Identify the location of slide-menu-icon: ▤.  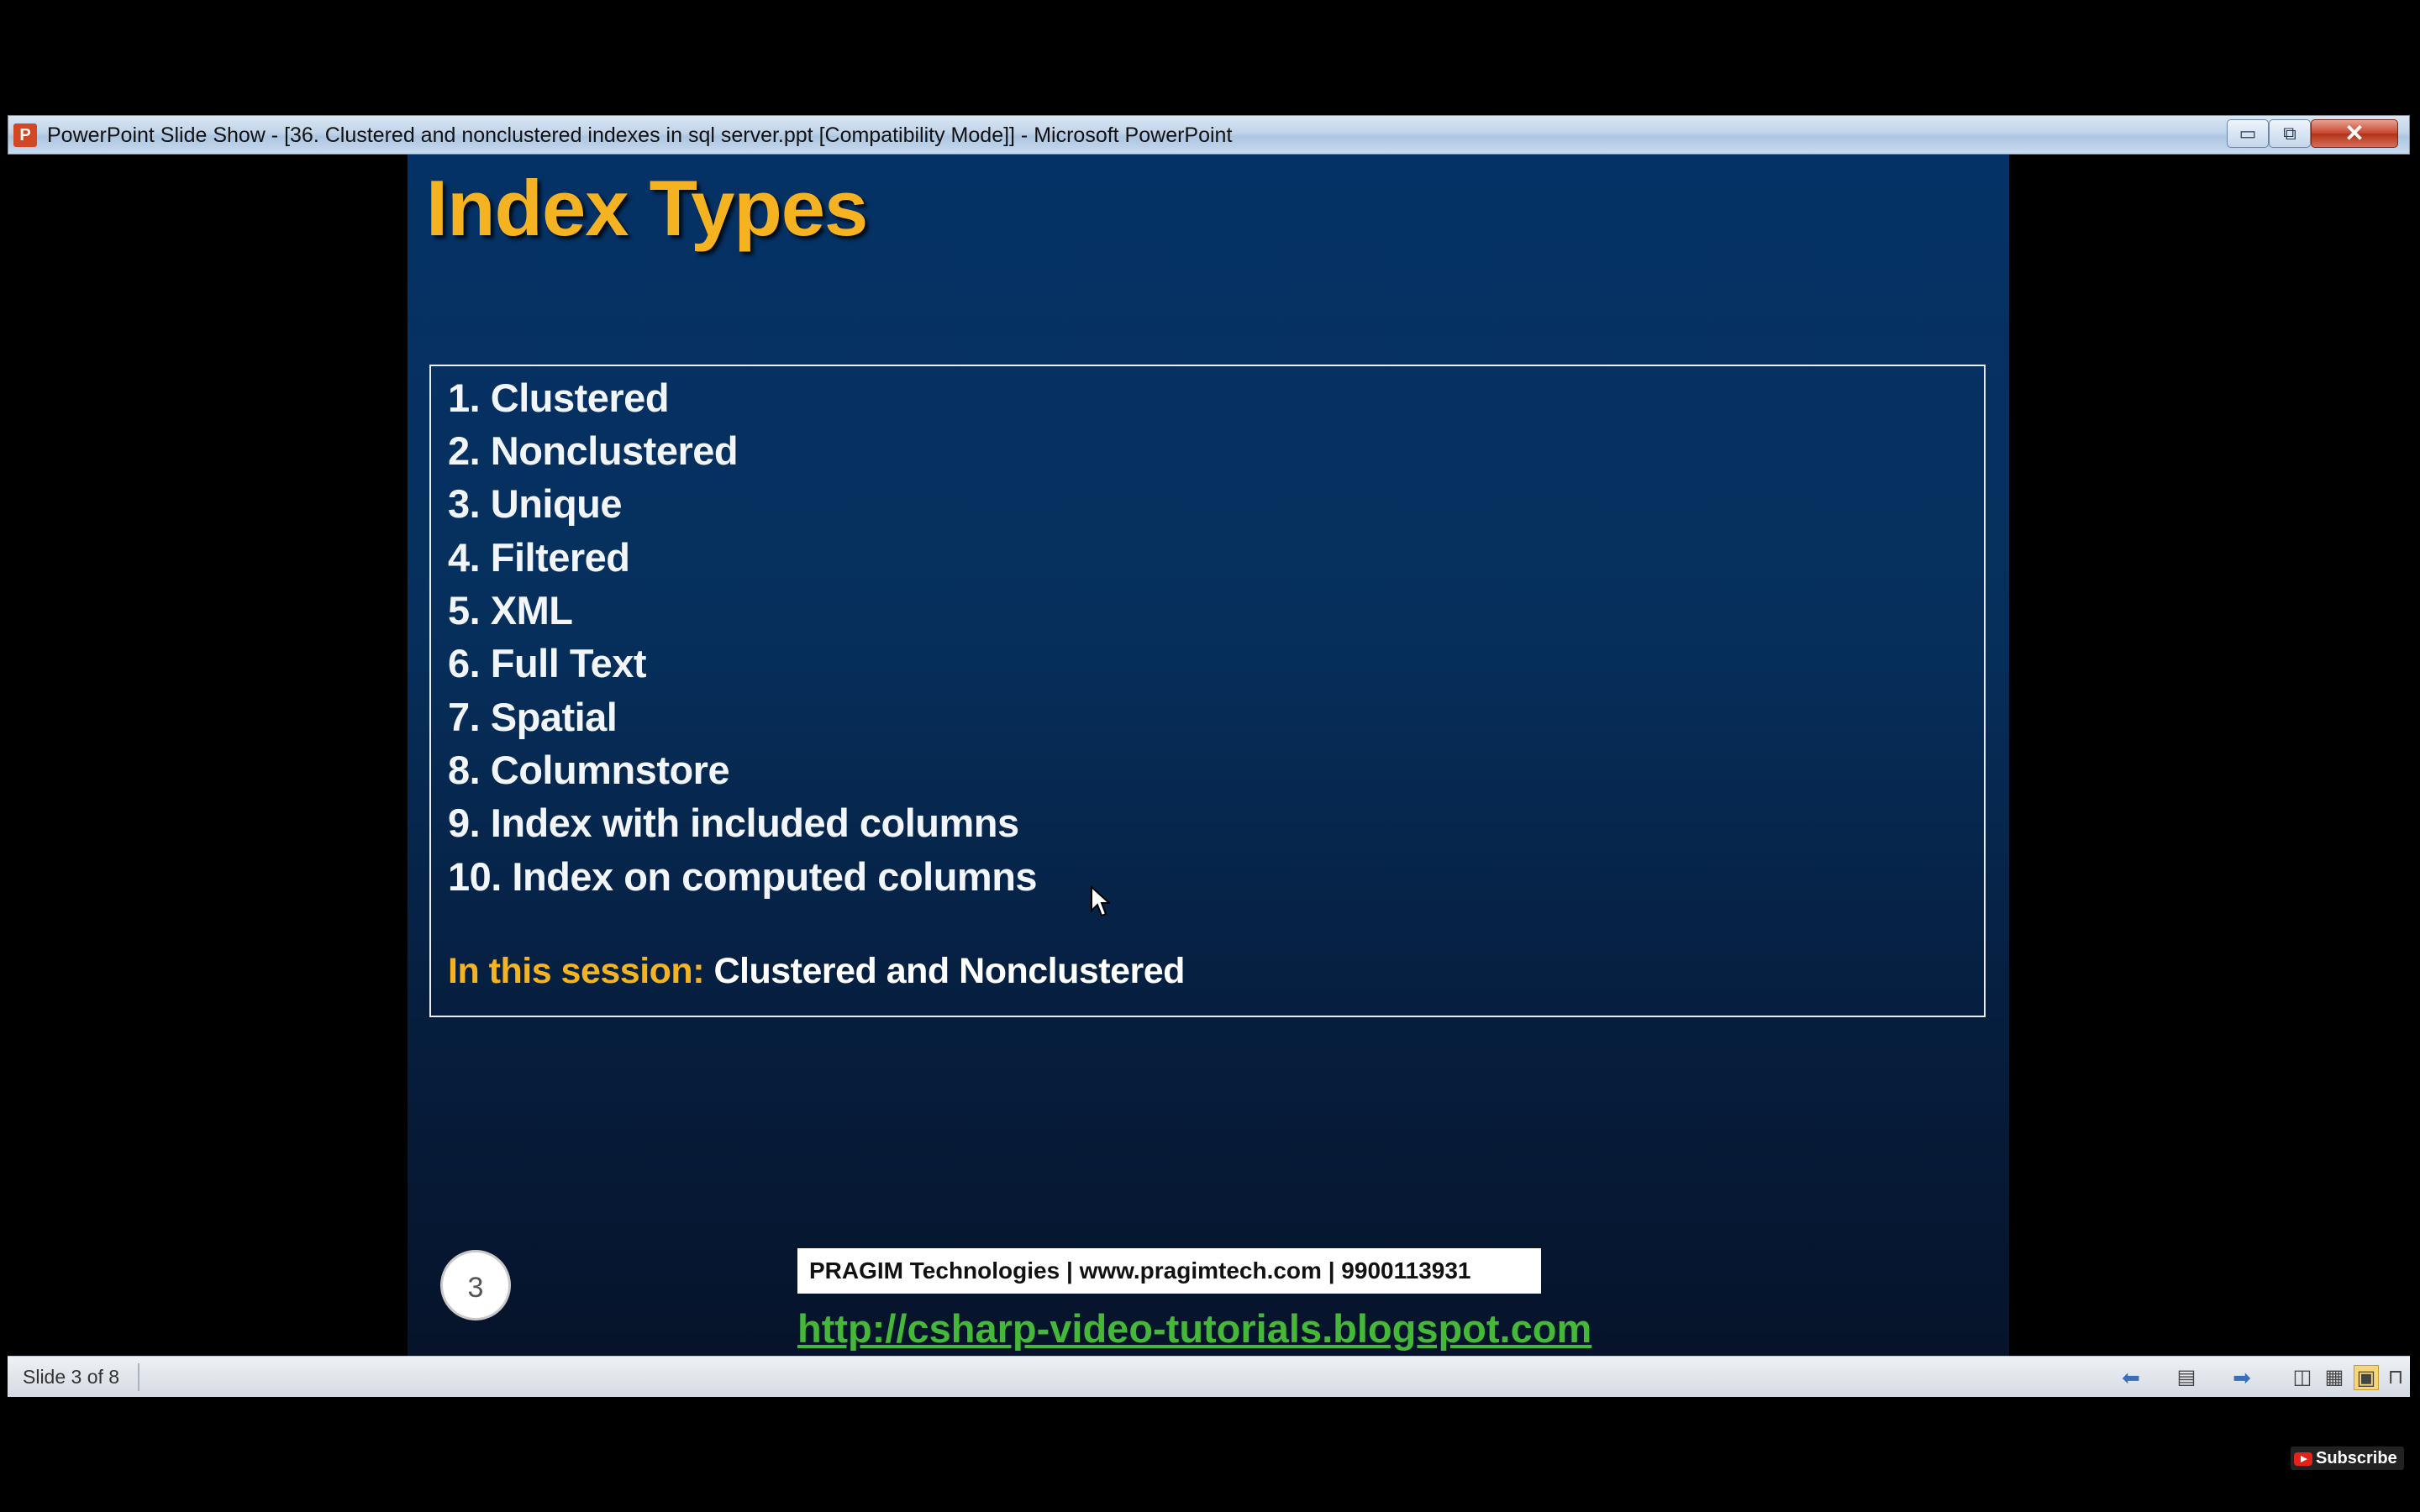
(2186, 1377).